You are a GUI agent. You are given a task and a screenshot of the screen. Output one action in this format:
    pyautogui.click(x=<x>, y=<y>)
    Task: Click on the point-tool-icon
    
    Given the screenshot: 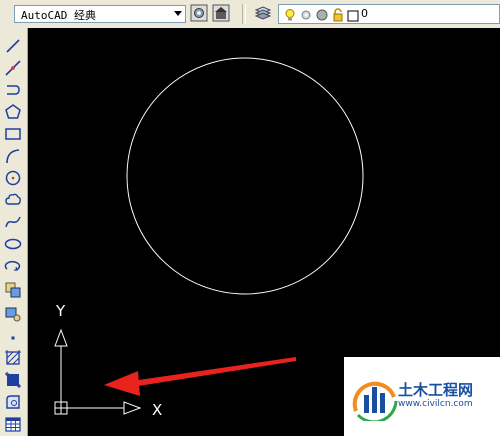 What is the action you would take?
    pyautogui.click(x=13, y=338)
    